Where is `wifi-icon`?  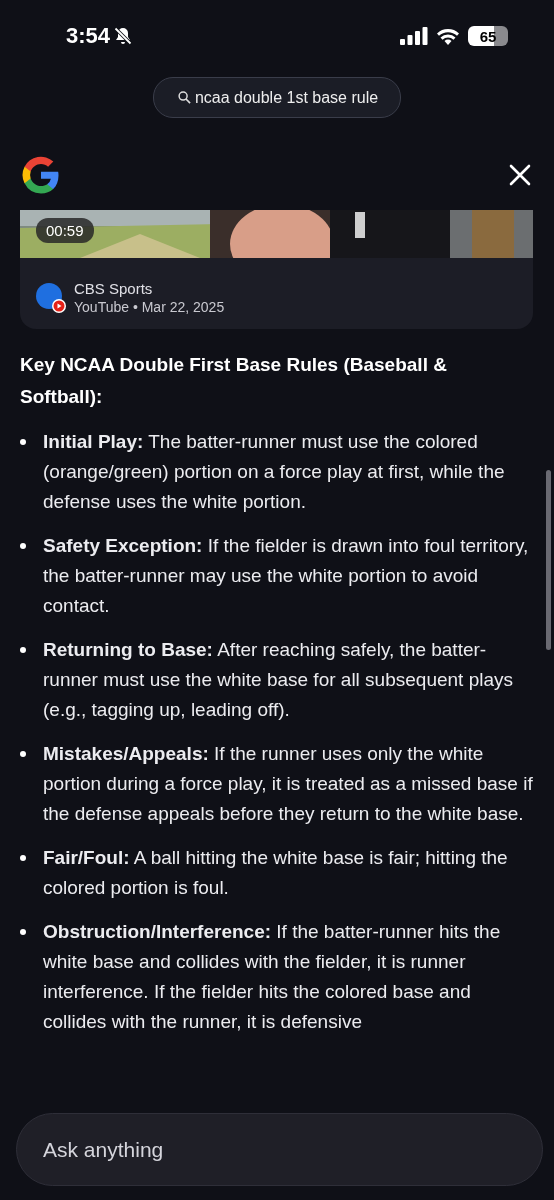
wifi-icon is located at coordinates (448, 36).